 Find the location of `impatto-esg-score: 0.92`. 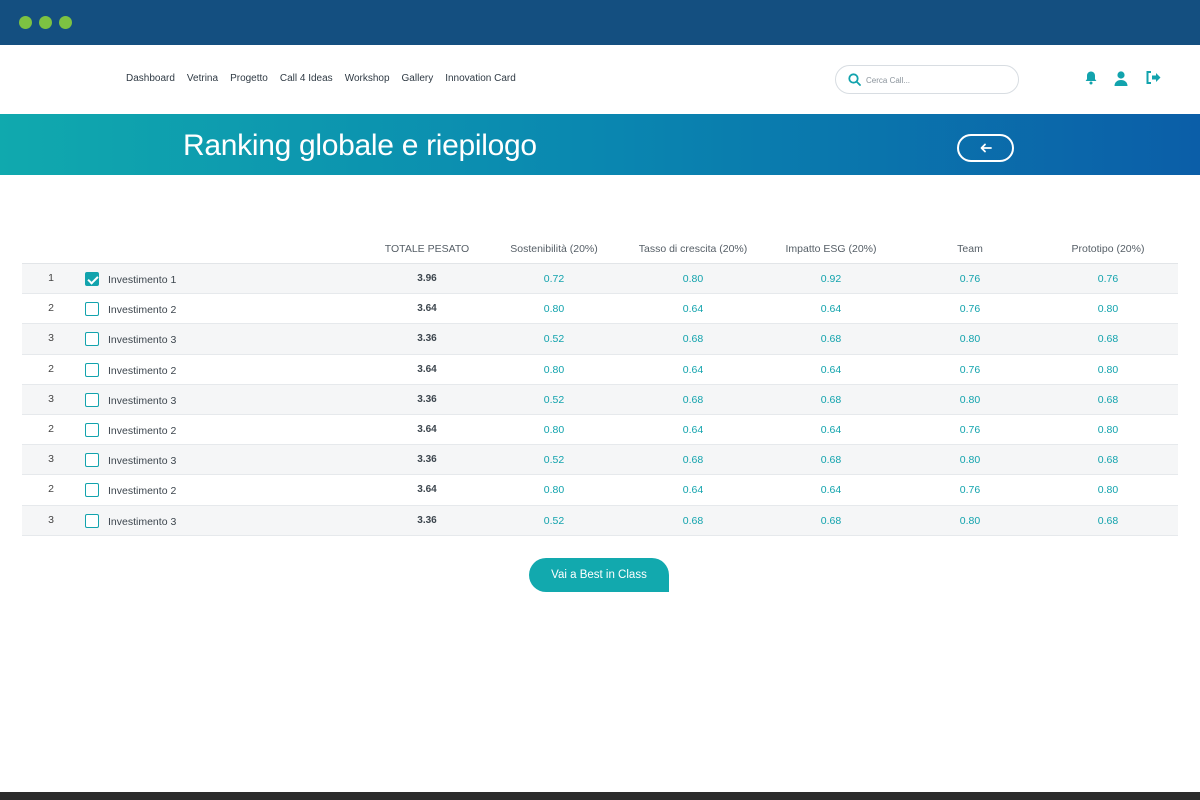

impatto-esg-score: 0.92 is located at coordinates (831, 279).